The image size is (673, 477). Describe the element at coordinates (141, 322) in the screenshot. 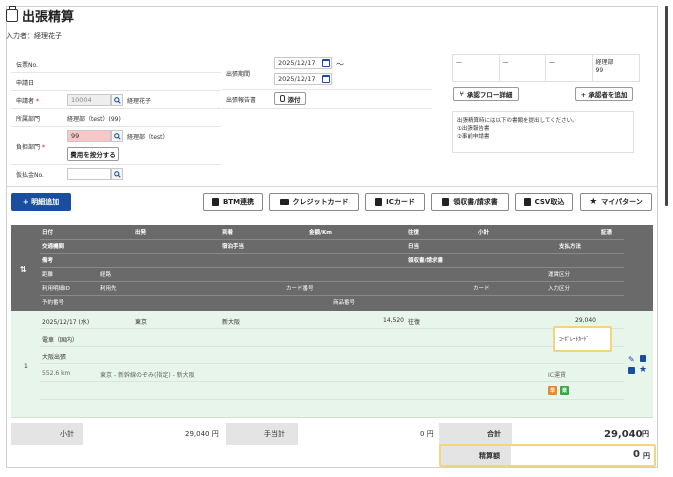

I see `cell-from: 東京` at that location.